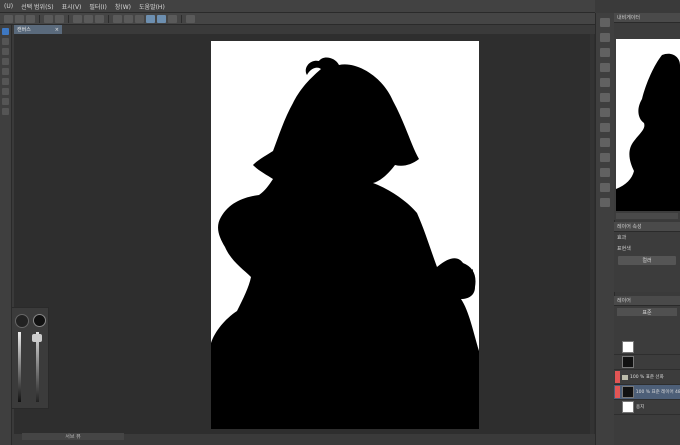 The image size is (680, 445). I want to click on layer-row-selected: 100 % 표준 레이어 48, so click(647, 392).